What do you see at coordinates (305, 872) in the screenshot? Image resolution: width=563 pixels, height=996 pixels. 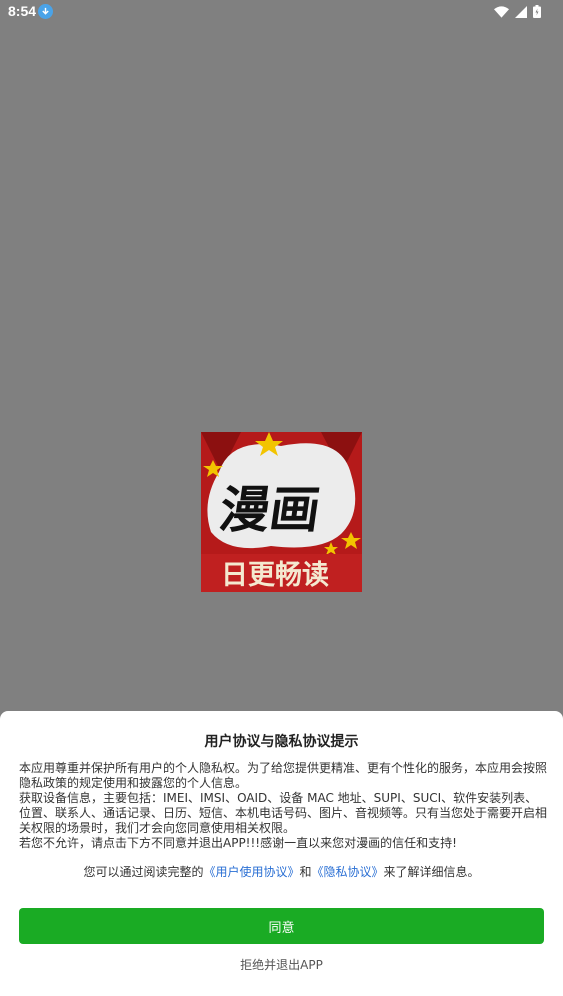 I see `note-and: 和` at bounding box center [305, 872].